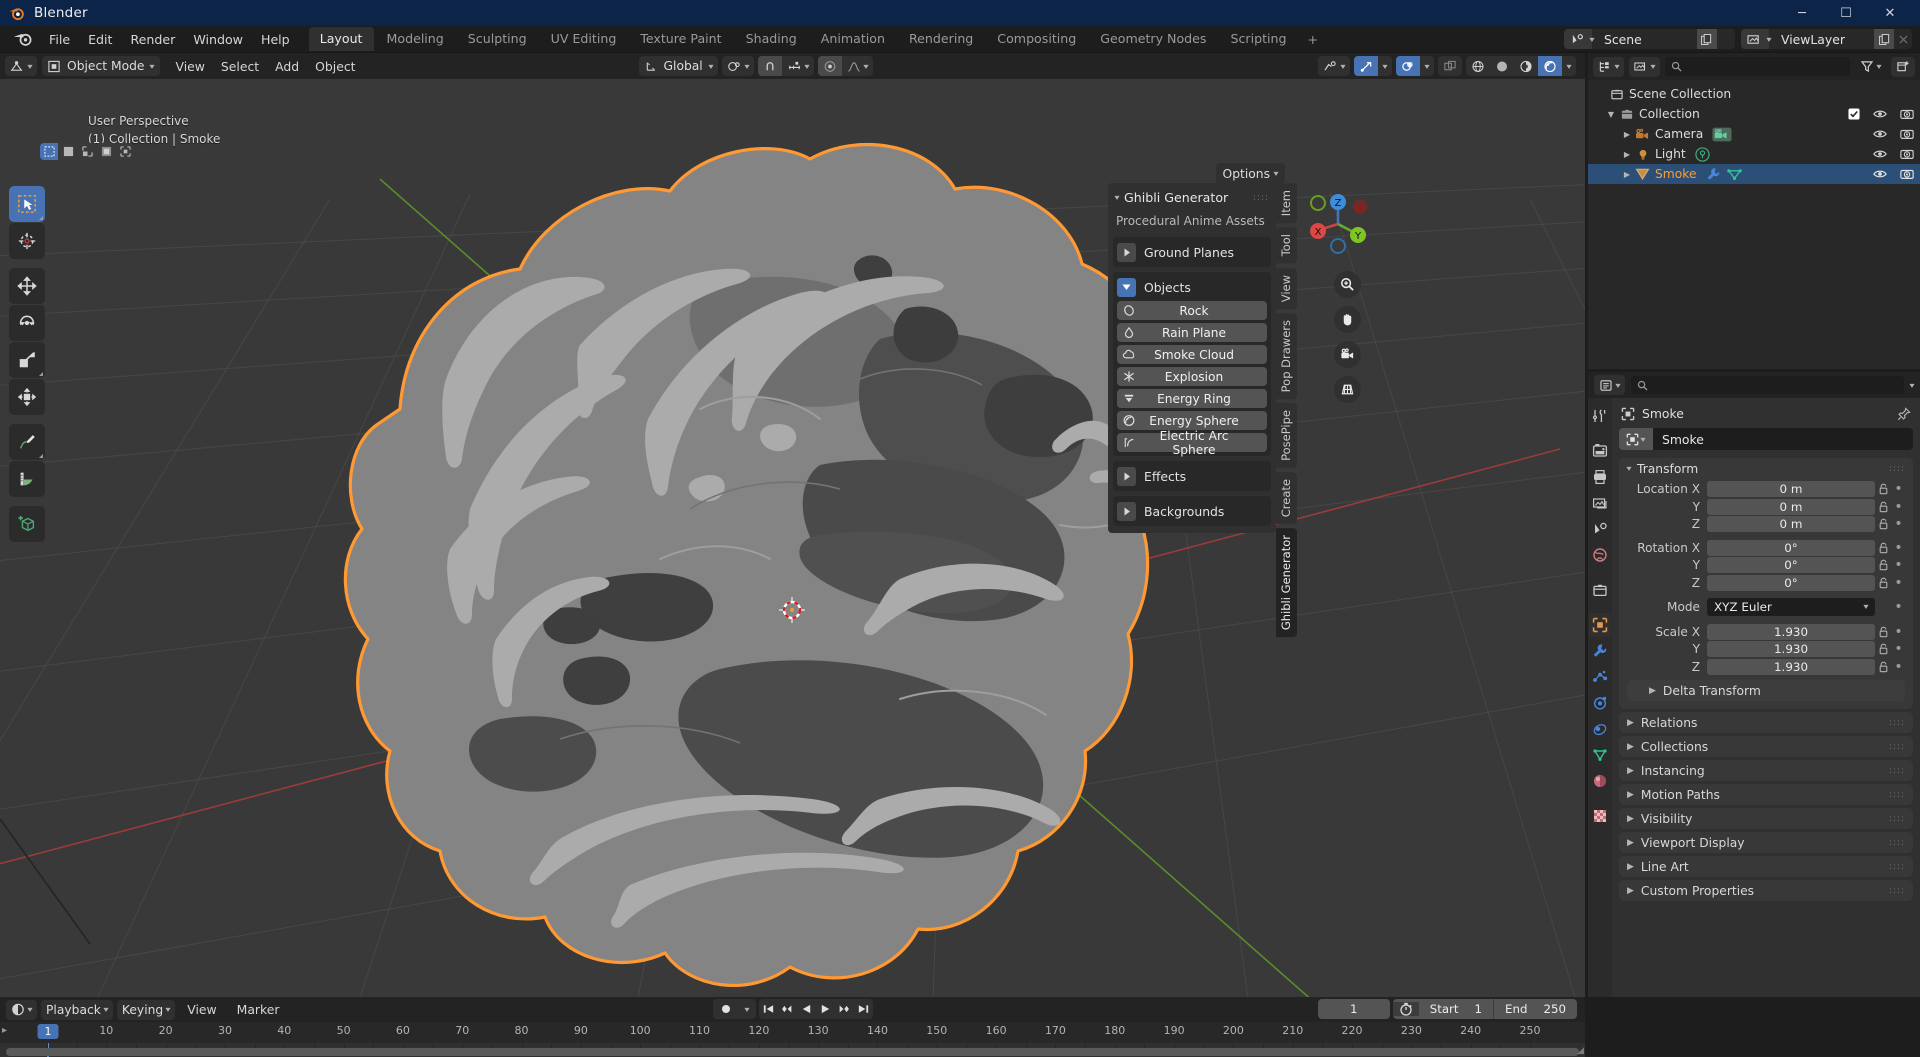 The image size is (1920, 1057). I want to click on auto-keying-options-dropdown: ▾, so click(747, 1009).